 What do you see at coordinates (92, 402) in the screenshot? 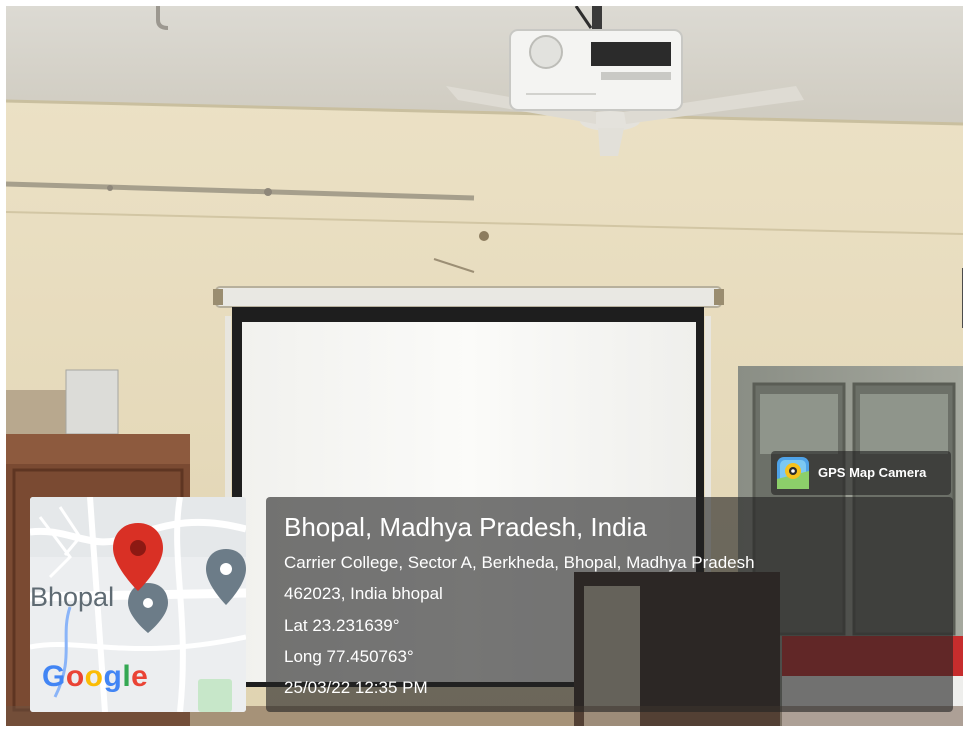
I see `paper-stack` at bounding box center [92, 402].